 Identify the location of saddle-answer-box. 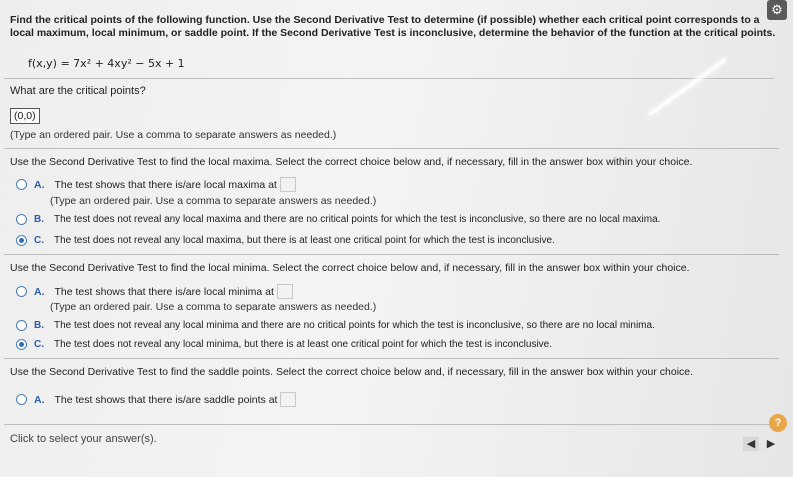
(288, 399).